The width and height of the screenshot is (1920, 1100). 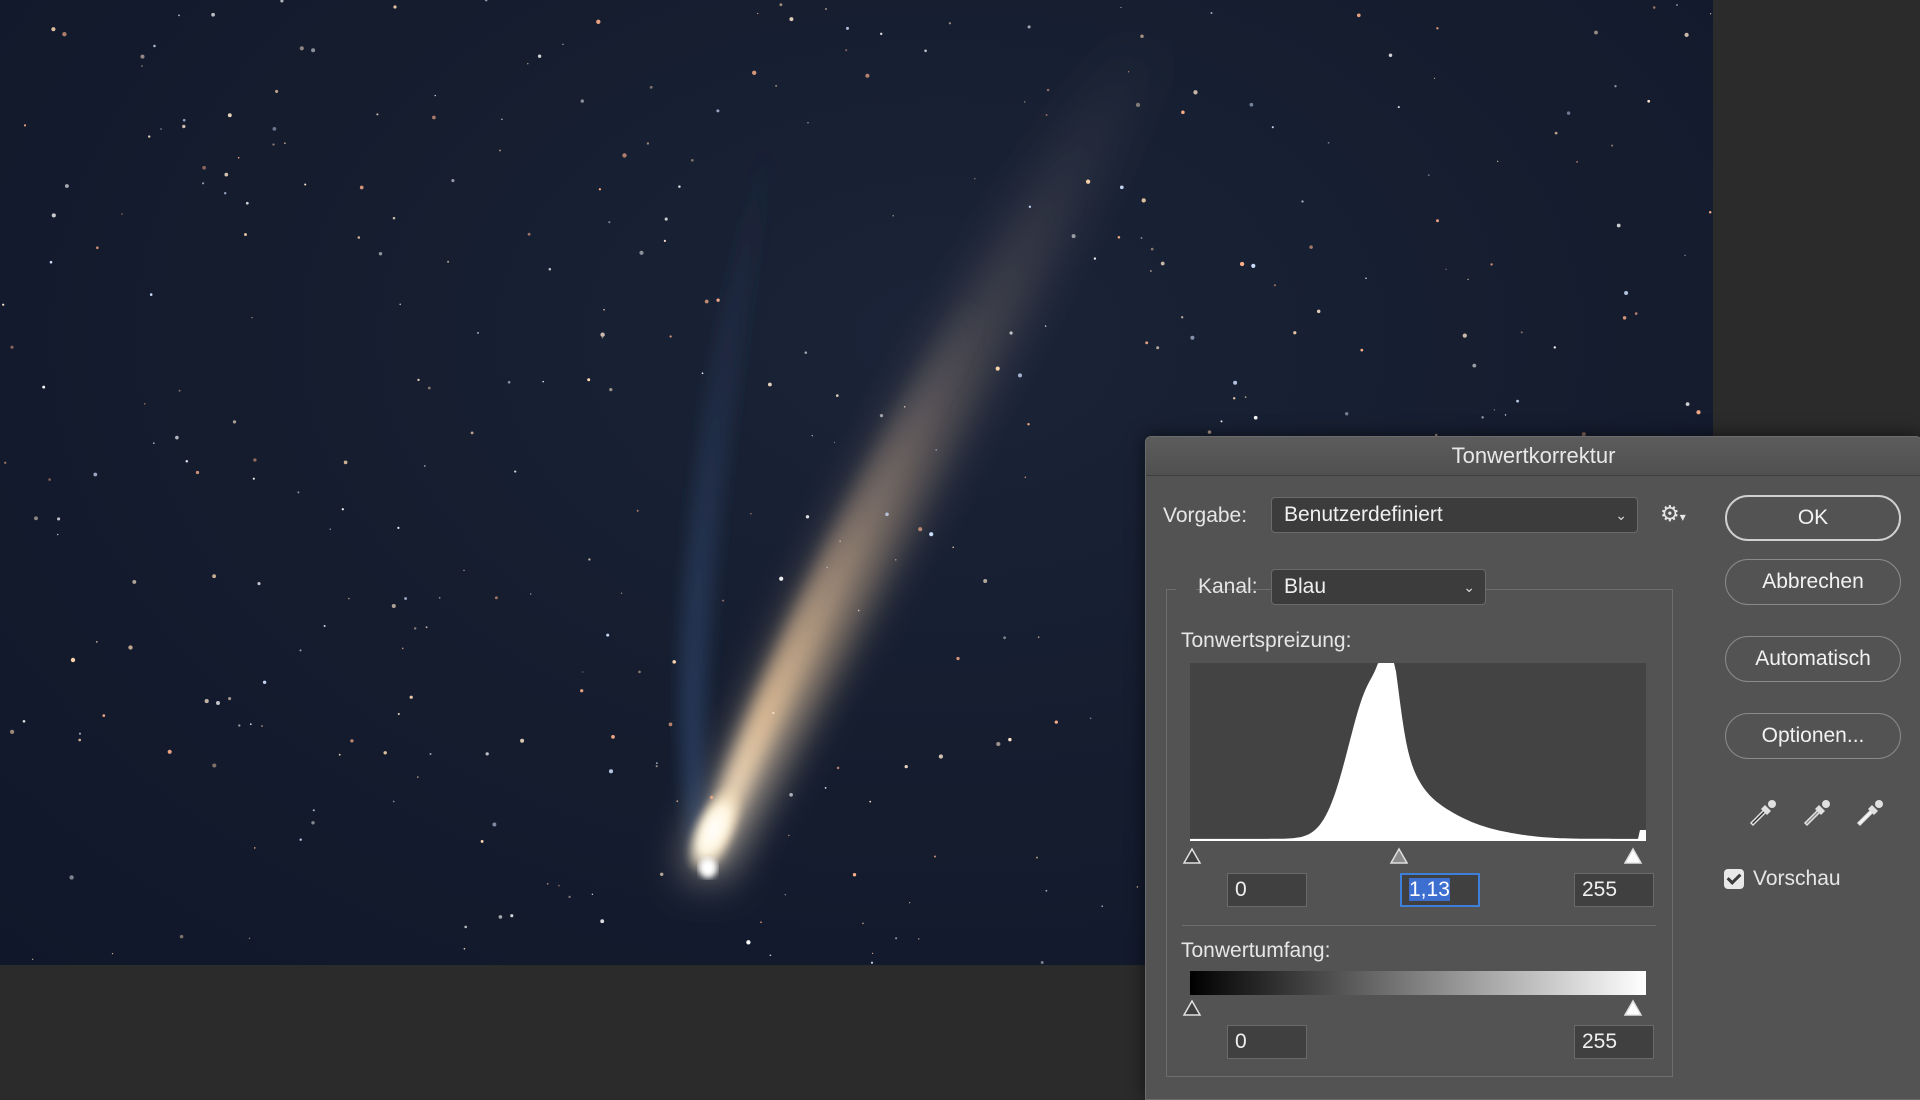 I want to click on auto-button: Automatisch, so click(x=1813, y=659).